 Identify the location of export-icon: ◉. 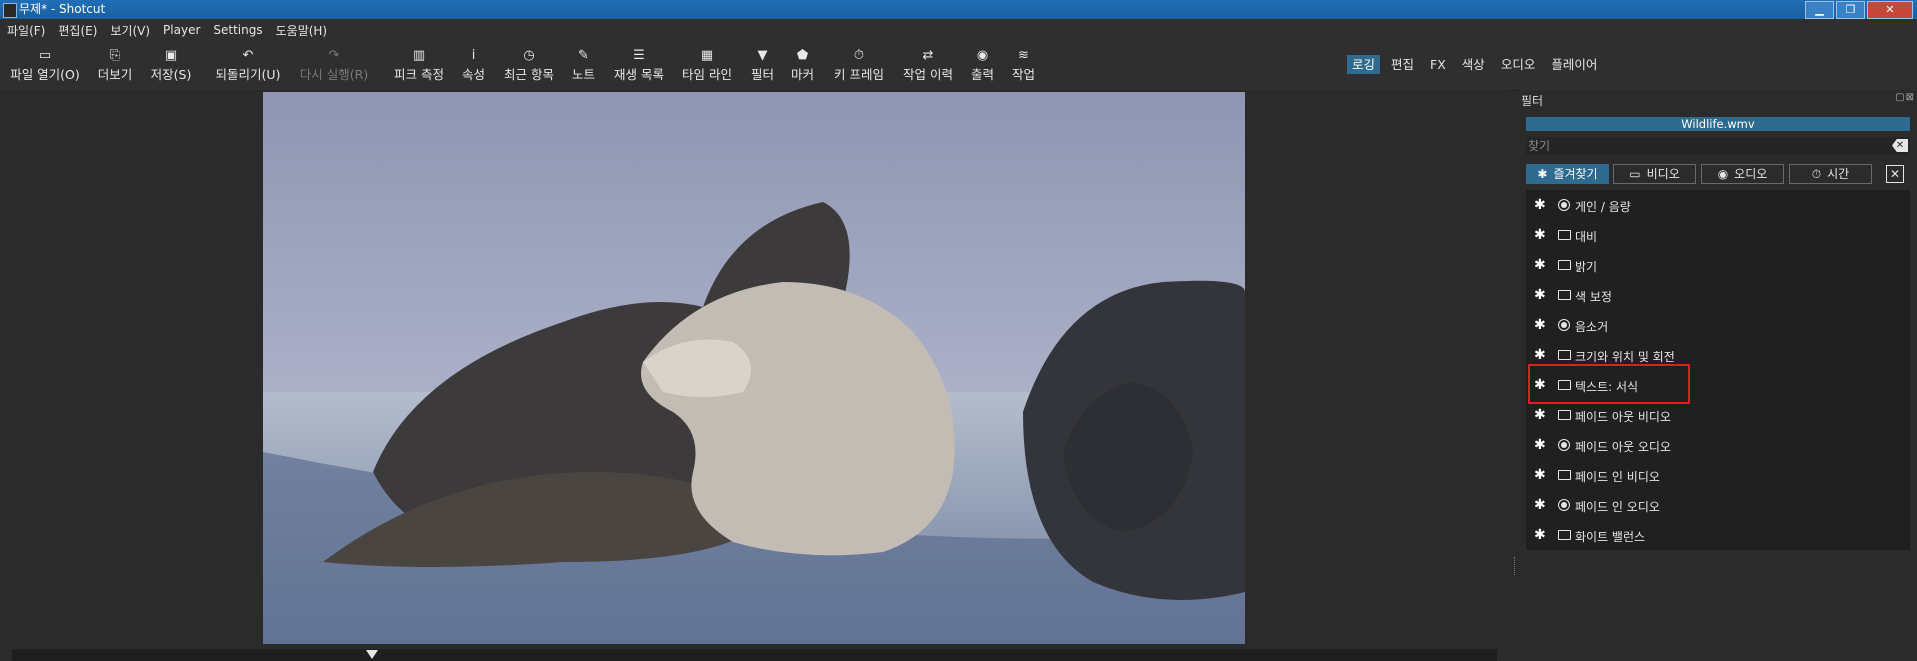
(982, 55).